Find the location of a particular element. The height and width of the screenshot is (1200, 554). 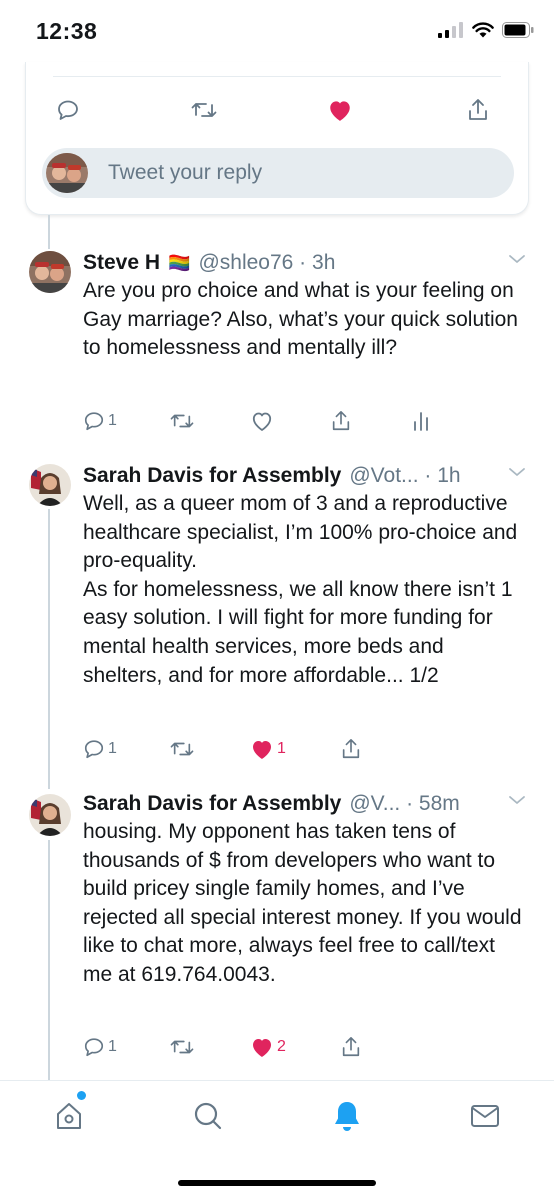

tab-messages is located at coordinates (485, 1116).